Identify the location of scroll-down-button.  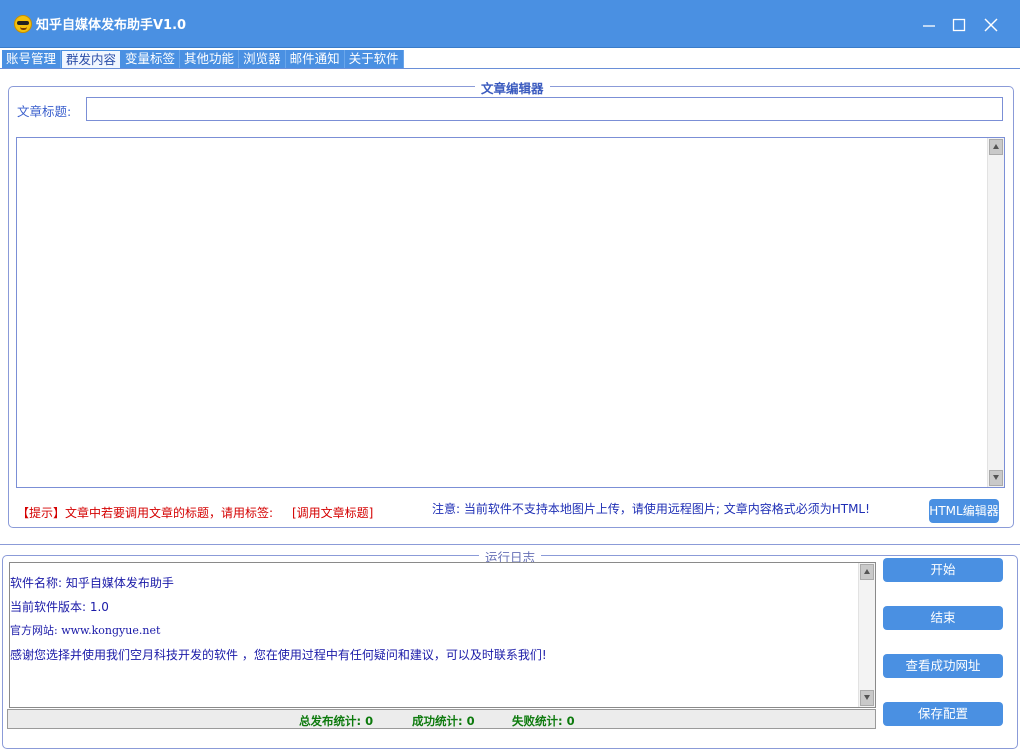
(996, 478).